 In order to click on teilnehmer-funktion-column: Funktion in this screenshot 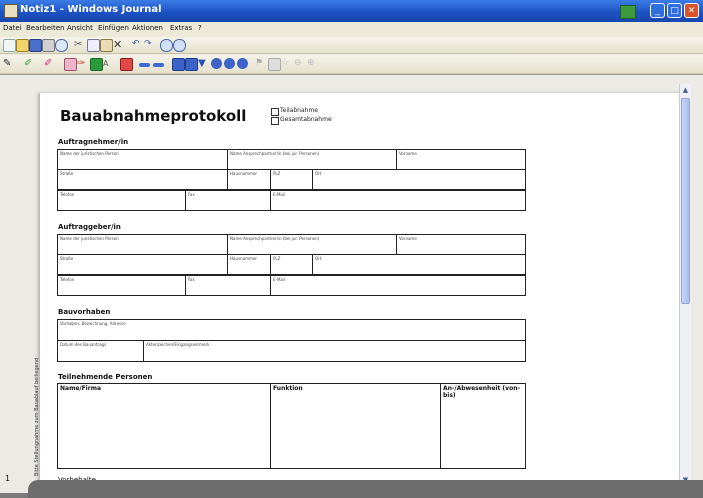, I will do `click(355, 426)`.